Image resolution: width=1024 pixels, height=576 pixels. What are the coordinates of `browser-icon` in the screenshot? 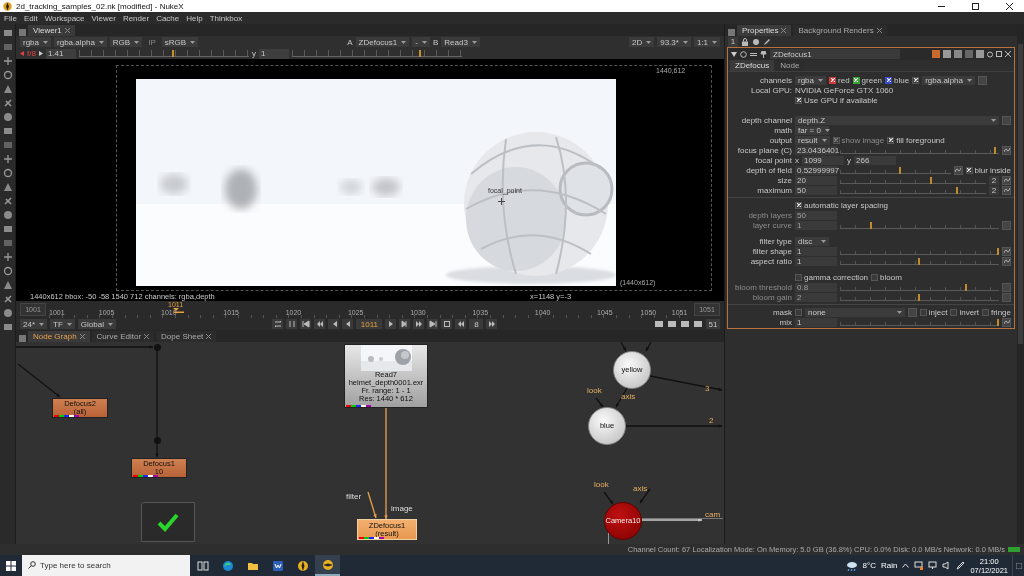 It's located at (227, 565).